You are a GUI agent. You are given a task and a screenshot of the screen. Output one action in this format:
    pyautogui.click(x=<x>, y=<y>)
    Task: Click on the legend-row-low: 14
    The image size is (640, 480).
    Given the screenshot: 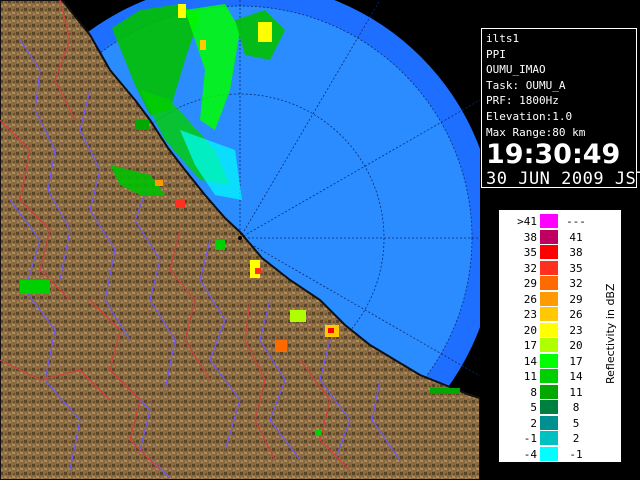 What is the action you would take?
    pyautogui.click(x=530, y=361)
    